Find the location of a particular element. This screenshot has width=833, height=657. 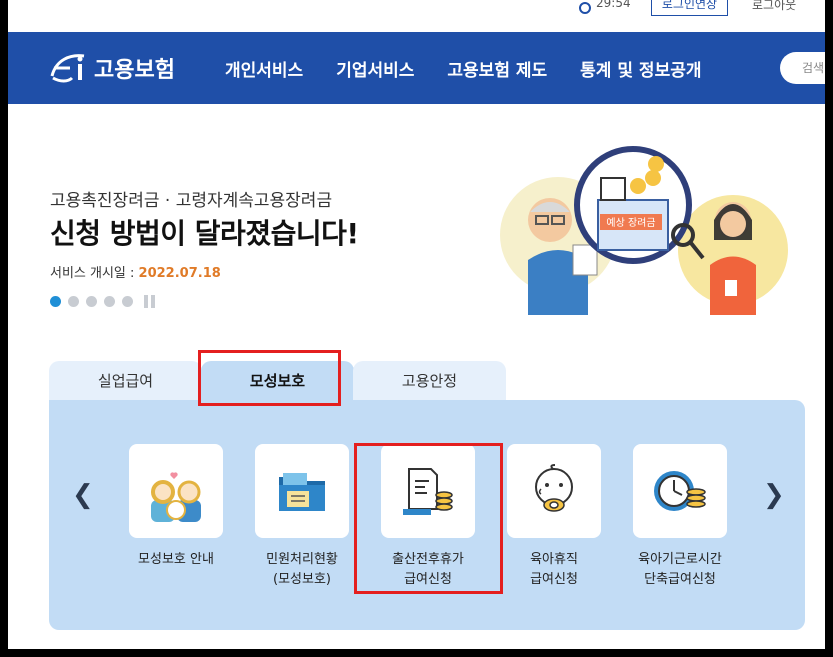

service-label: 육아기근로시간 단축급여신청 is located at coordinates (680, 569).